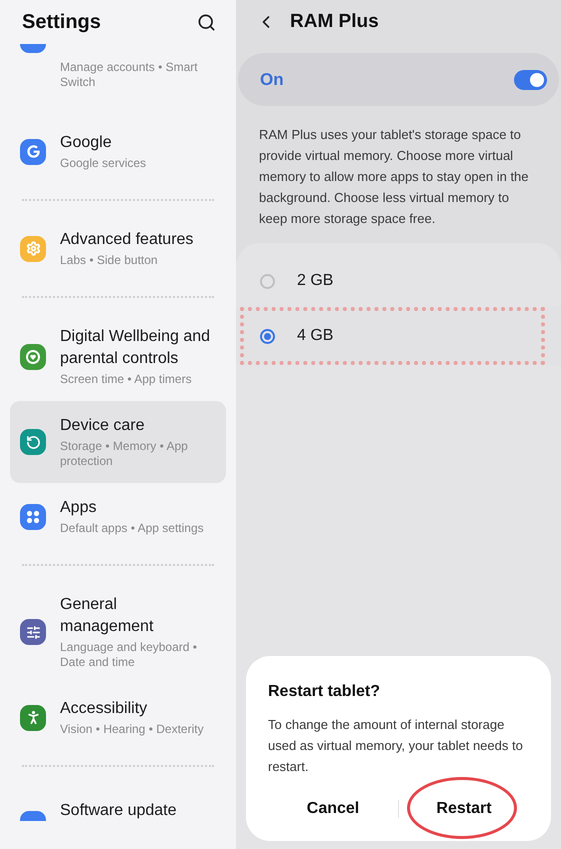 The image size is (561, 849). What do you see at coordinates (129, 655) in the screenshot?
I see `item-subtitle: Language and keyboard • Date and time` at bounding box center [129, 655].